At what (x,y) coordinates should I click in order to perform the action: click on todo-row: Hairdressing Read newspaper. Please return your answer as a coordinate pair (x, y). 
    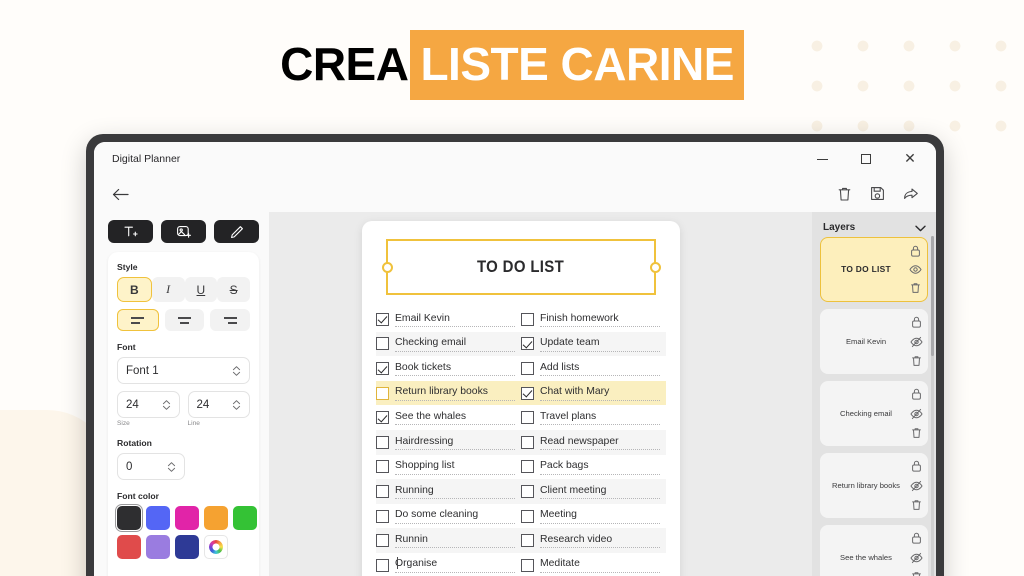
    Looking at the image, I should click on (521, 442).